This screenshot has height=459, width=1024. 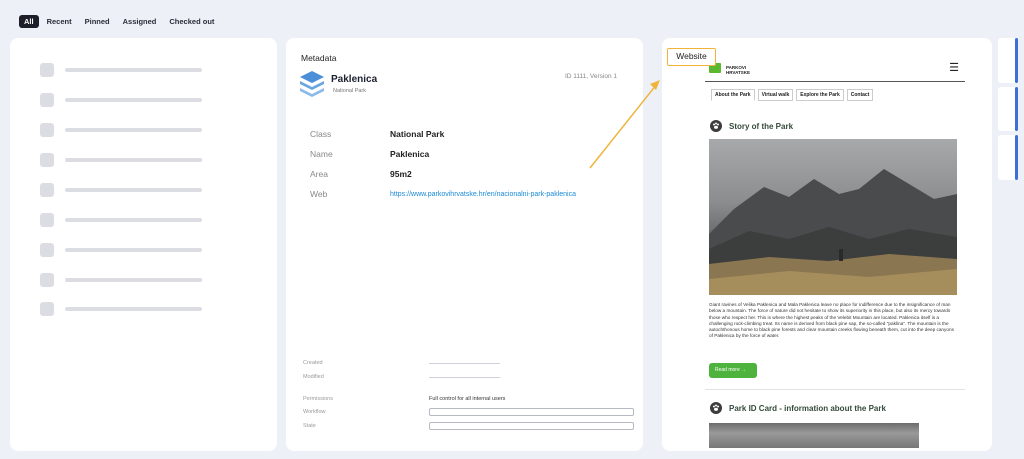 I want to click on property-value: National Park, so click(x=417, y=134).